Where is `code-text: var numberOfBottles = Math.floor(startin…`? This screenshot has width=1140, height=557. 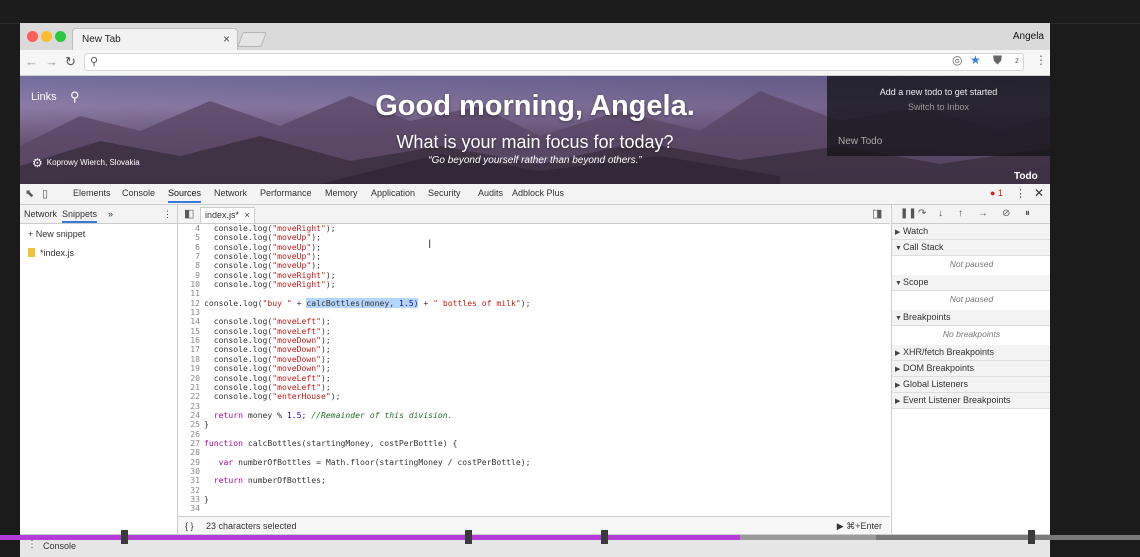
code-text: var numberOfBottles = Math.floor(startin… is located at coordinates (374, 461).